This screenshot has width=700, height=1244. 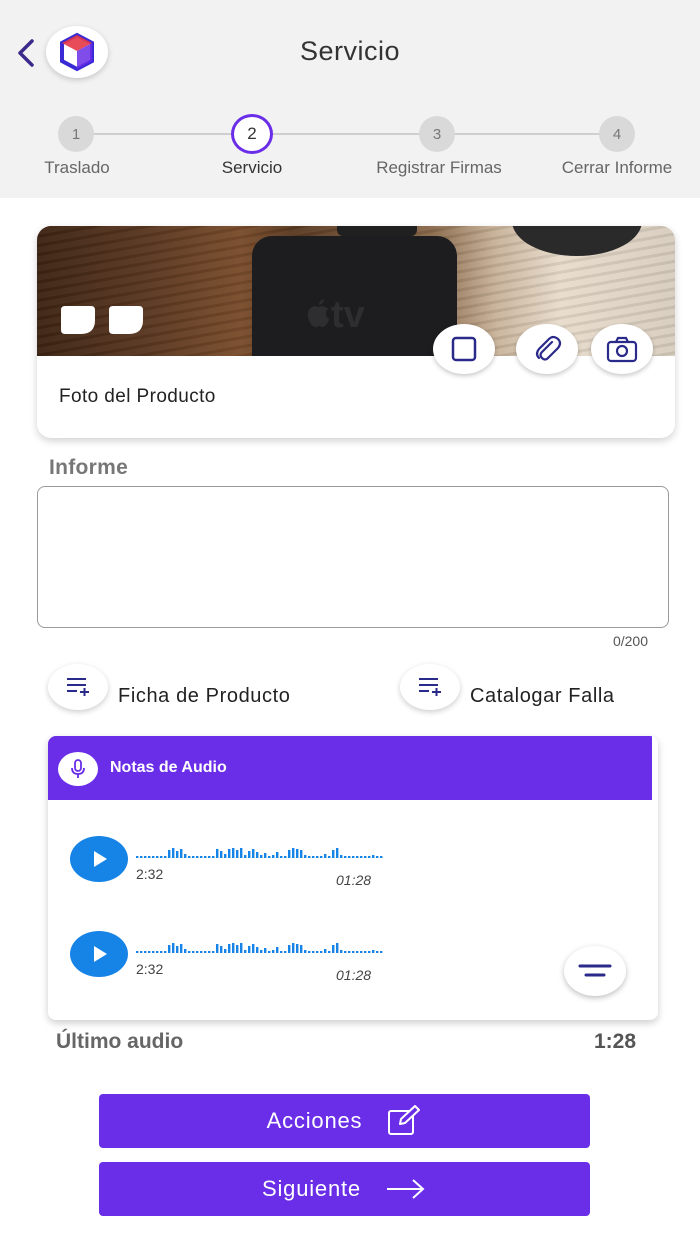 I want to click on play-icon, so click(x=100, y=859).